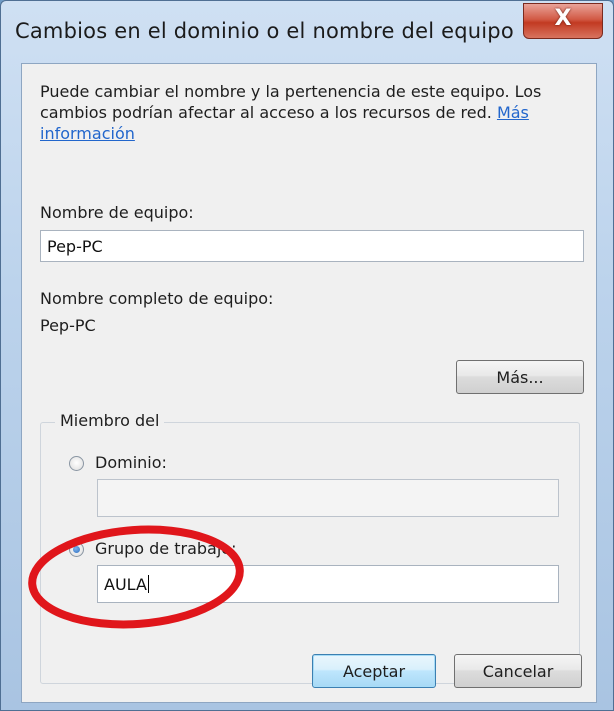 The width and height of the screenshot is (614, 711). Describe the element at coordinates (75, 246) in the screenshot. I see `computer-name-value: Pep-PC` at that location.